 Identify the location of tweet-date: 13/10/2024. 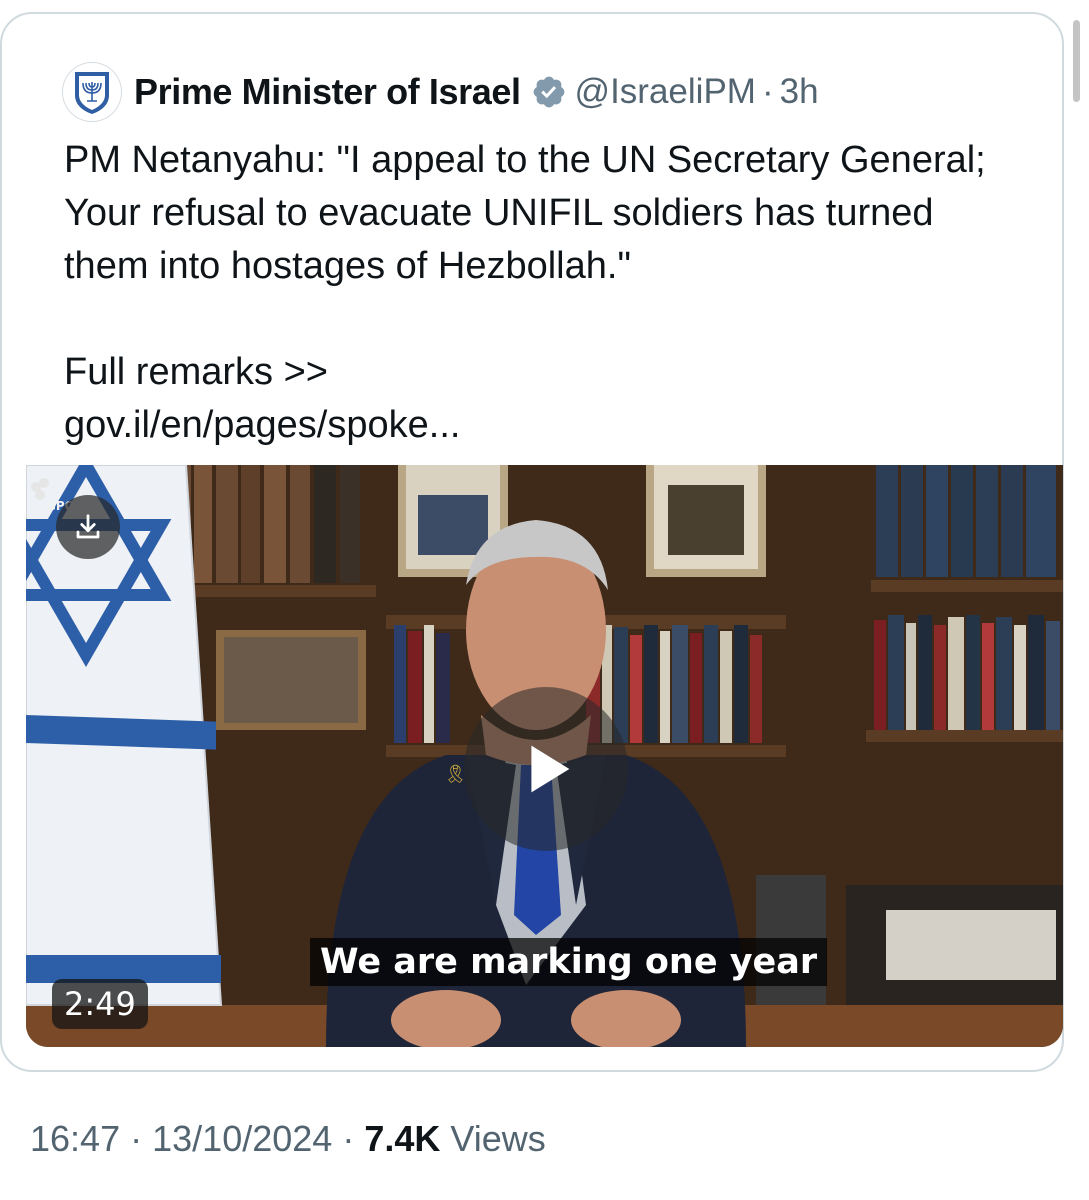
(242, 1138).